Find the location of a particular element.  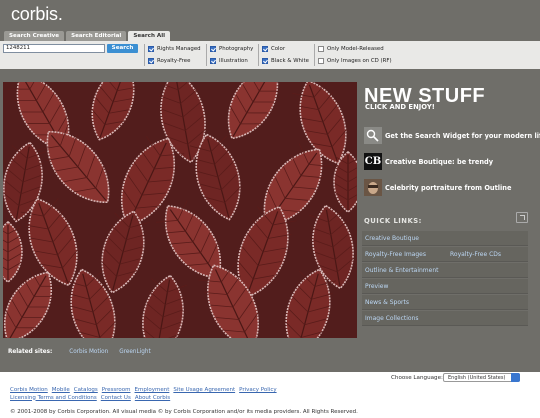

checkbox-label: Illustration is located at coordinates (233, 61).